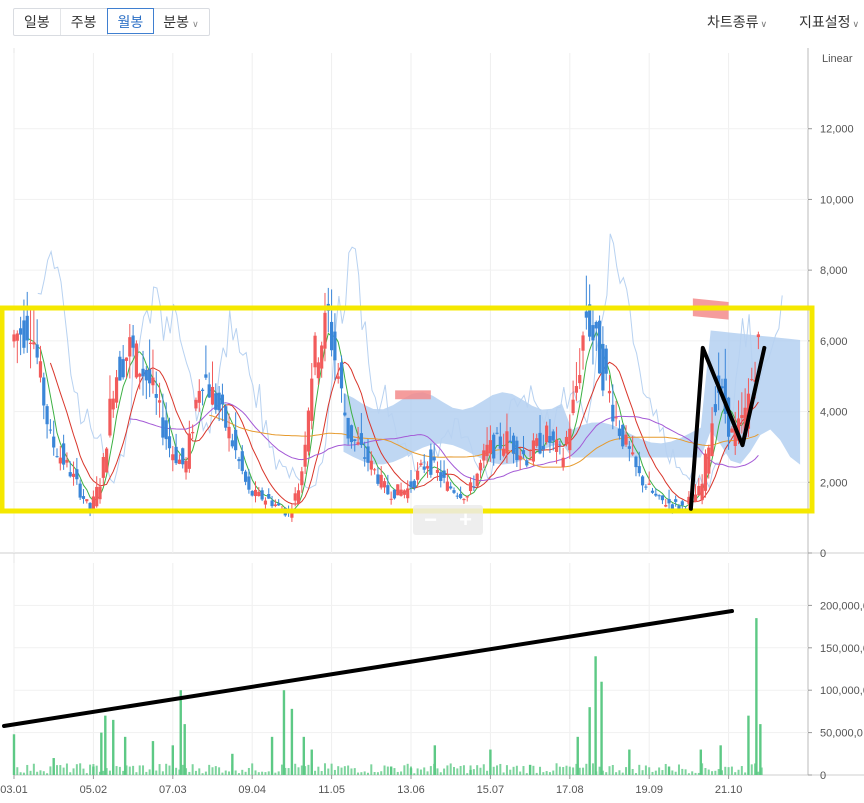 The width and height of the screenshot is (864, 803). What do you see at coordinates (130, 21) in the screenshot?
I see `tab-monthly: 월봉` at bounding box center [130, 21].